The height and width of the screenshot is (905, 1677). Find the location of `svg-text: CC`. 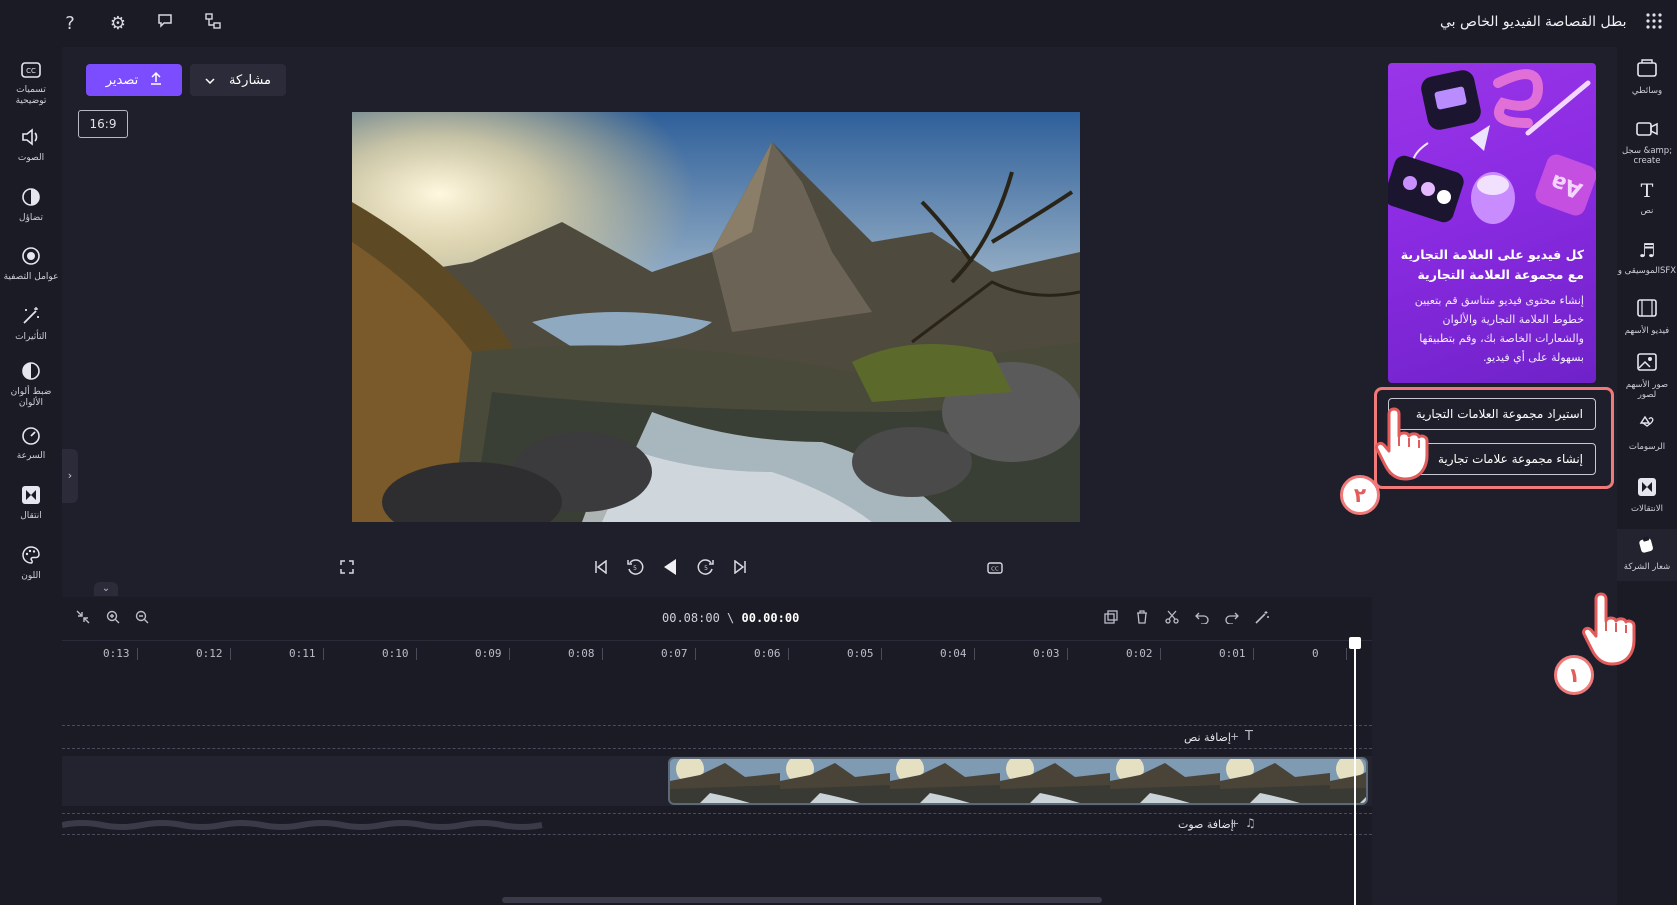

svg-text: CC is located at coordinates (31, 71).